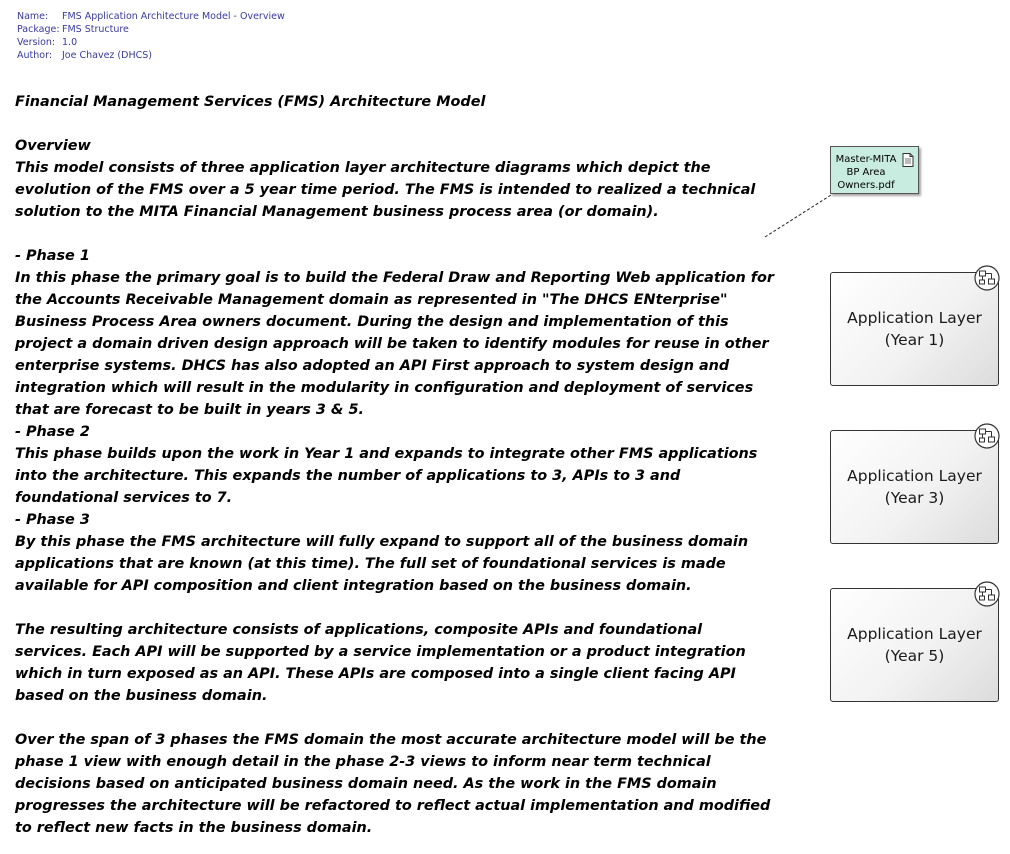  Describe the element at coordinates (866, 172) in the screenshot. I see `artifact-label: Master-MITA BP Area Owners.pdf` at that location.